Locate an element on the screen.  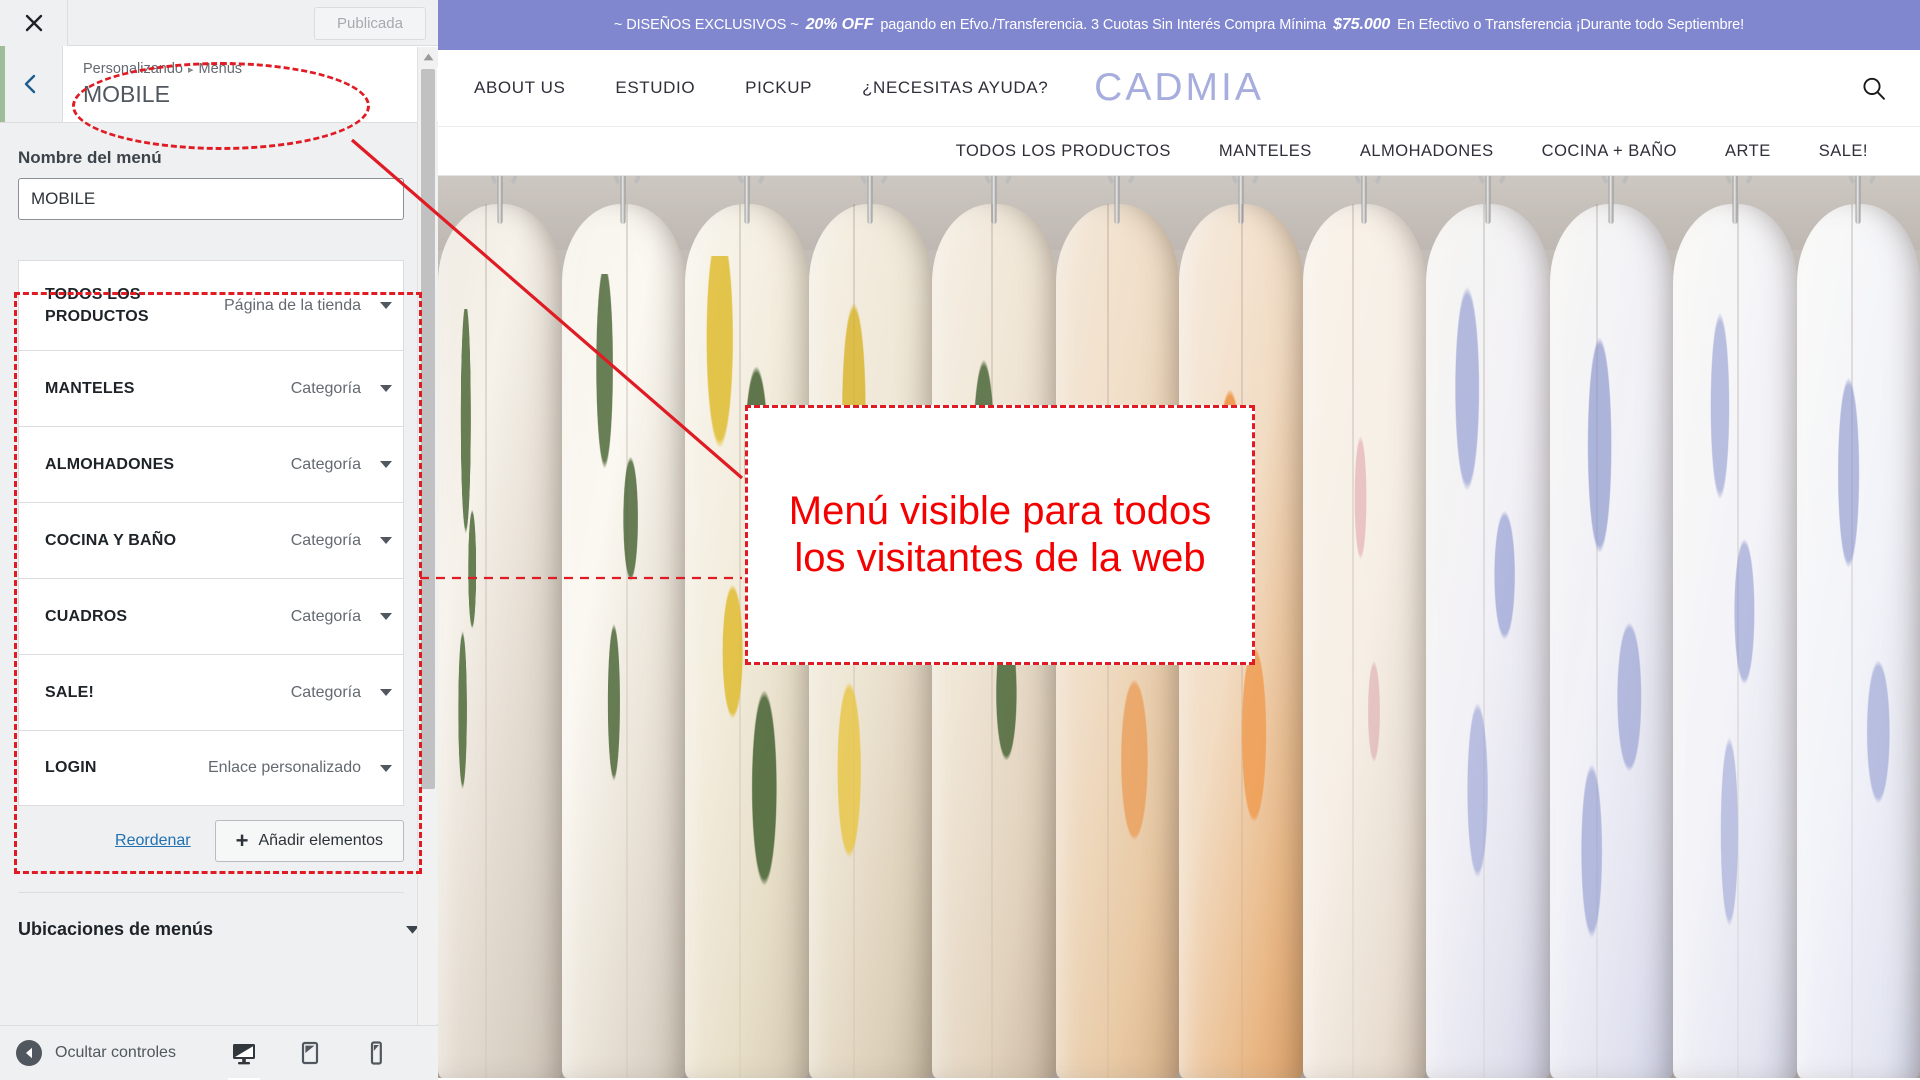
nav-item-about-us: ABOUT US is located at coordinates (519, 88).